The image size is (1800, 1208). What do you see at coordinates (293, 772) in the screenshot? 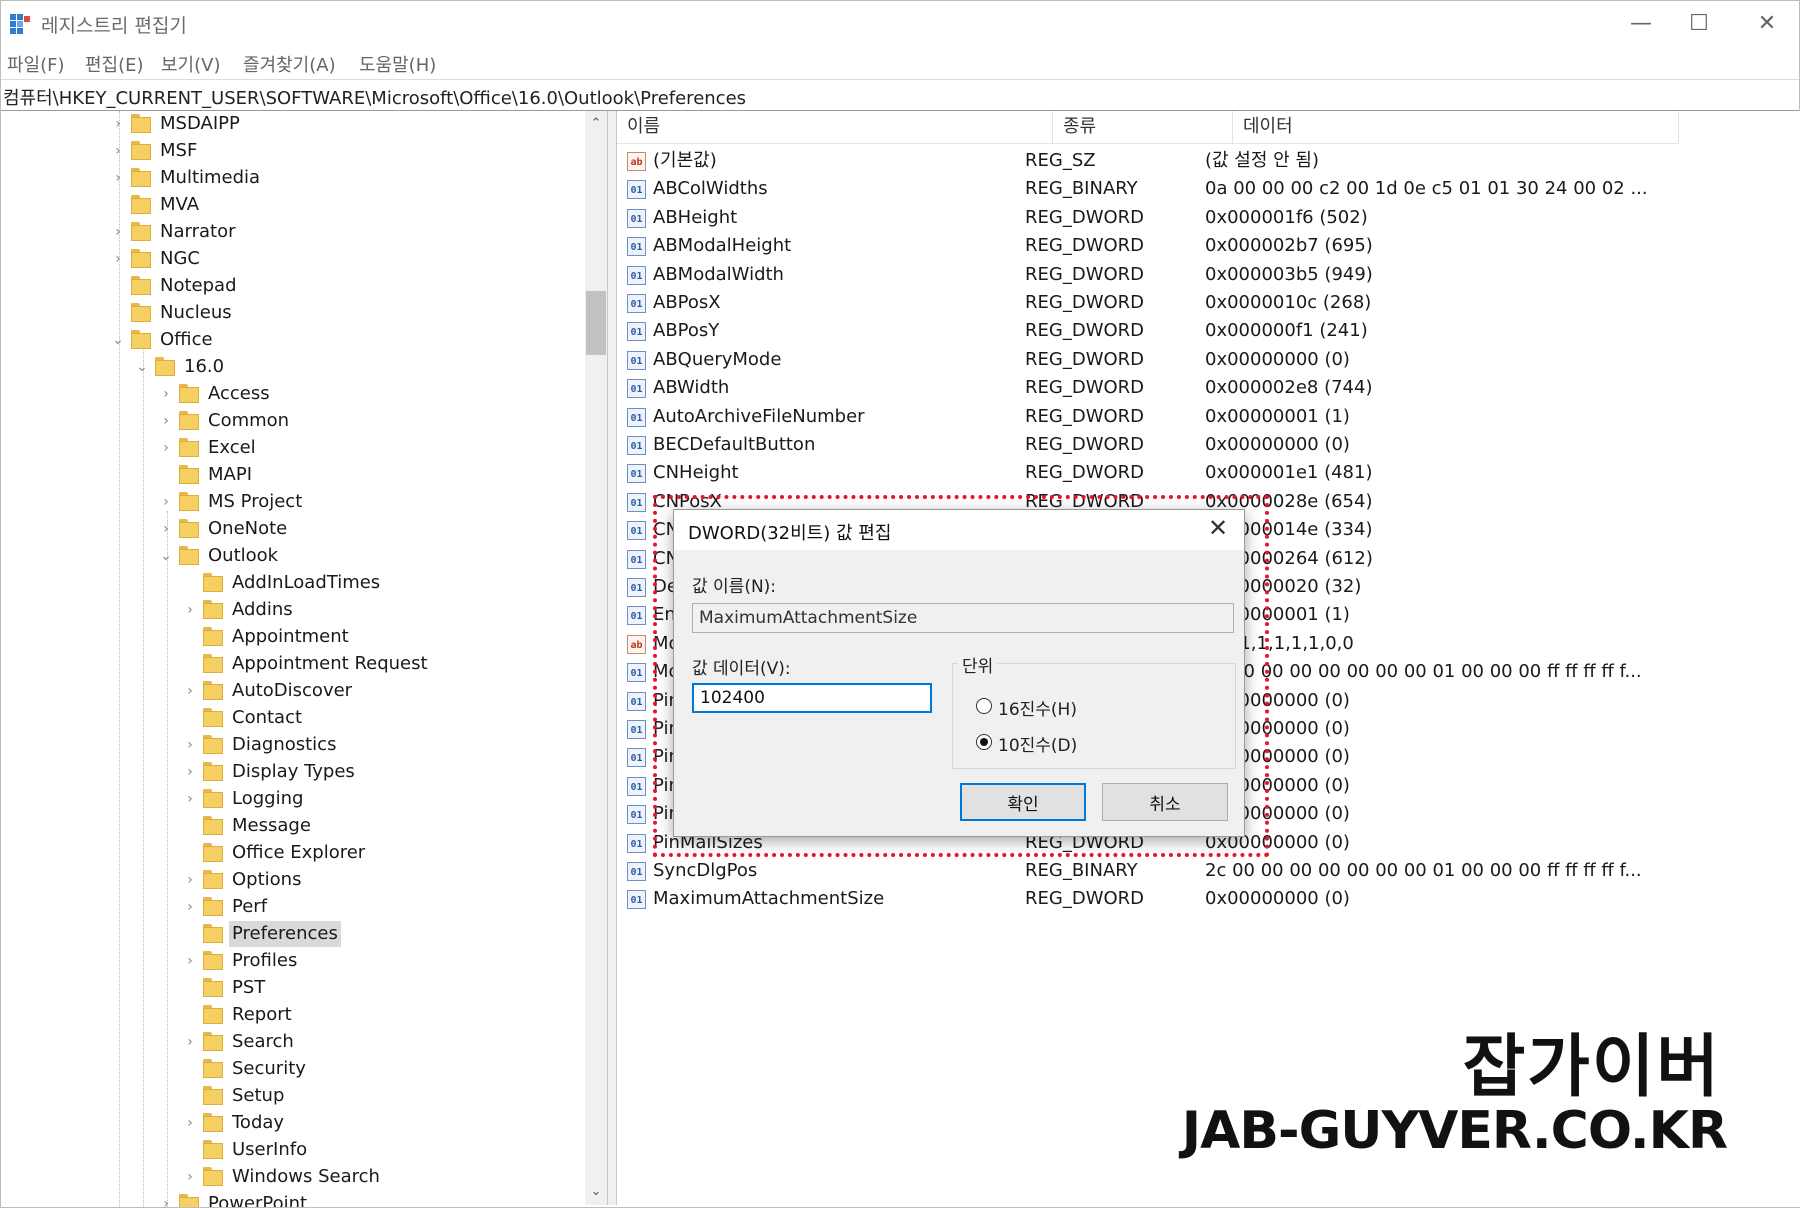
I see `tree-item-label: Display Types` at bounding box center [293, 772].